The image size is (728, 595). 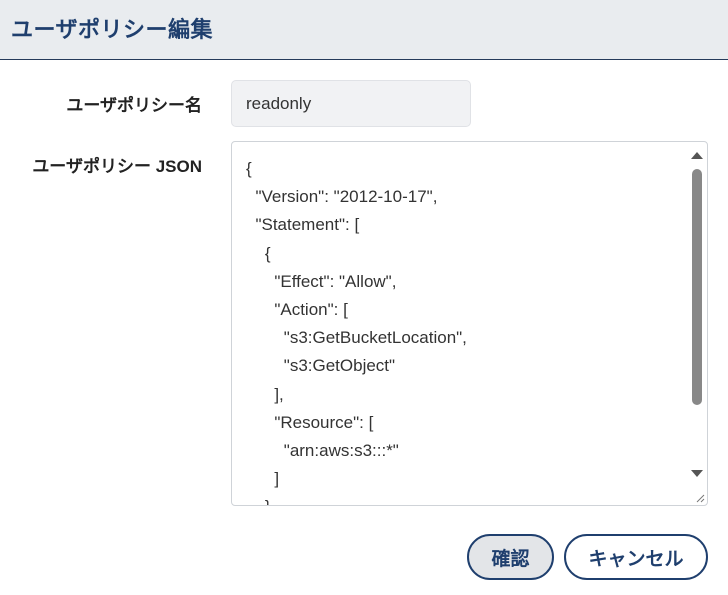 What do you see at coordinates (697, 287) in the screenshot?
I see `scroll-thumb` at bounding box center [697, 287].